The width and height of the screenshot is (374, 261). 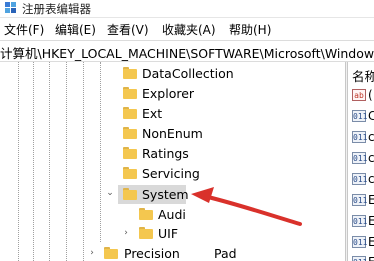 I want to click on string-value-icon: ab, so click(x=359, y=95).